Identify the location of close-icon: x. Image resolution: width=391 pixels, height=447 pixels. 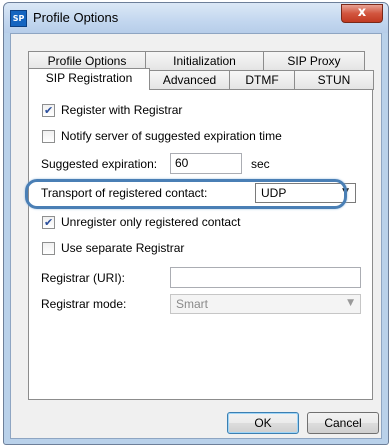
(362, 12).